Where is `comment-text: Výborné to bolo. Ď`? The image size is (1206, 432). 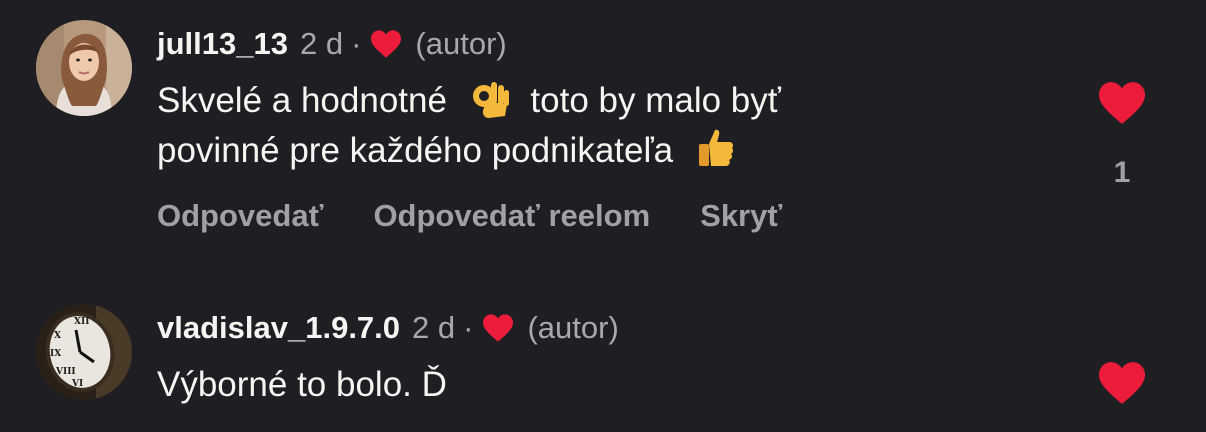
comment-text: Výborné to bolo. Ď is located at coordinates (302, 384).